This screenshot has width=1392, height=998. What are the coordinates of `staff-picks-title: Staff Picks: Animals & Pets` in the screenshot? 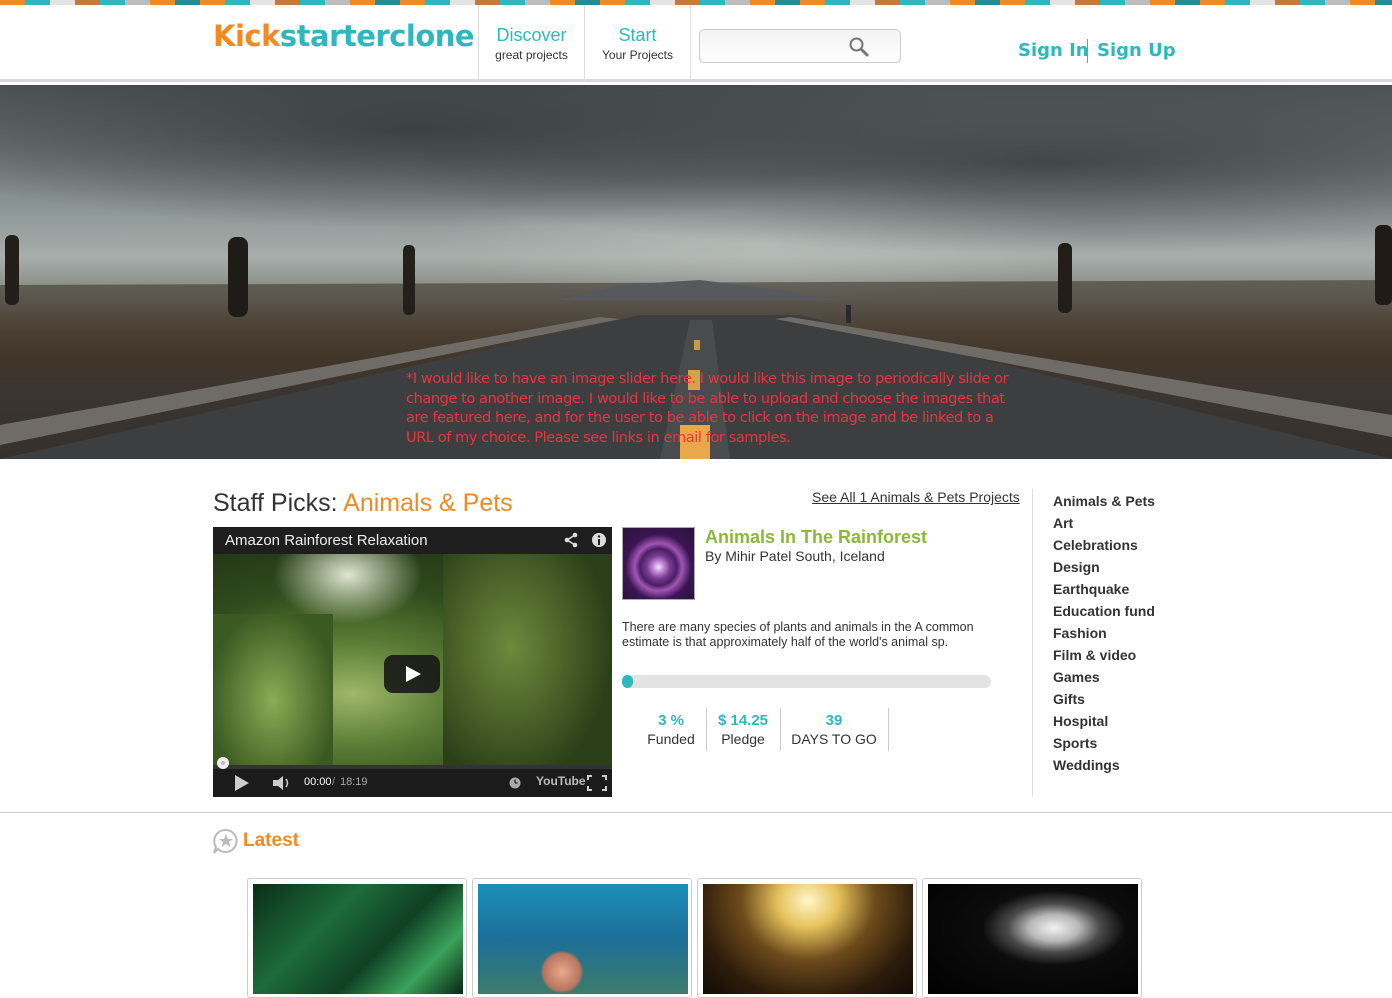 It's located at (363, 503).